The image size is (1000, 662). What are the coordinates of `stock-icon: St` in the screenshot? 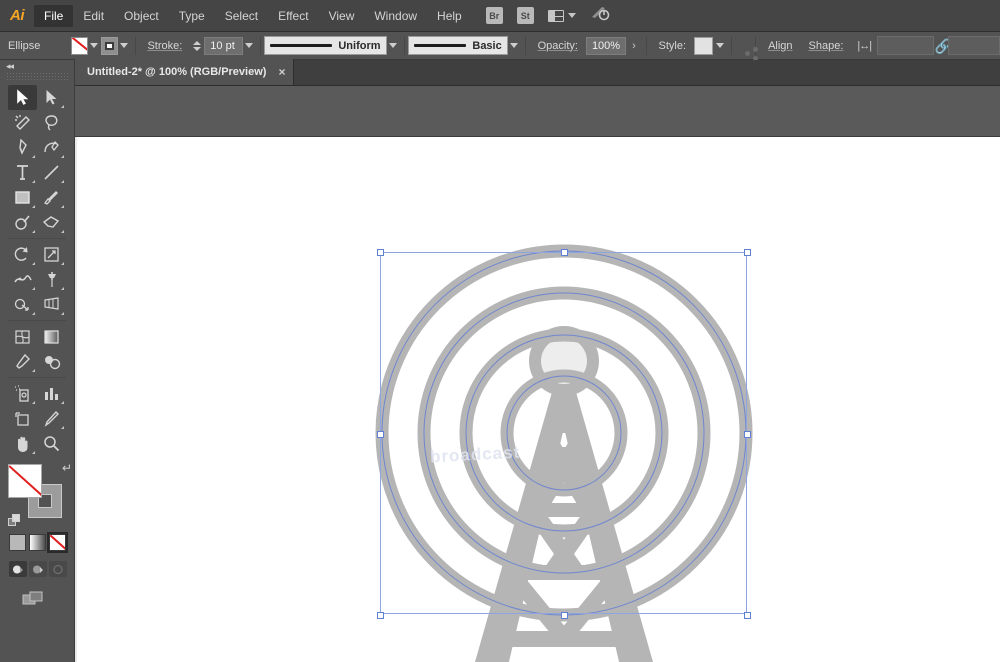 It's located at (525, 15).